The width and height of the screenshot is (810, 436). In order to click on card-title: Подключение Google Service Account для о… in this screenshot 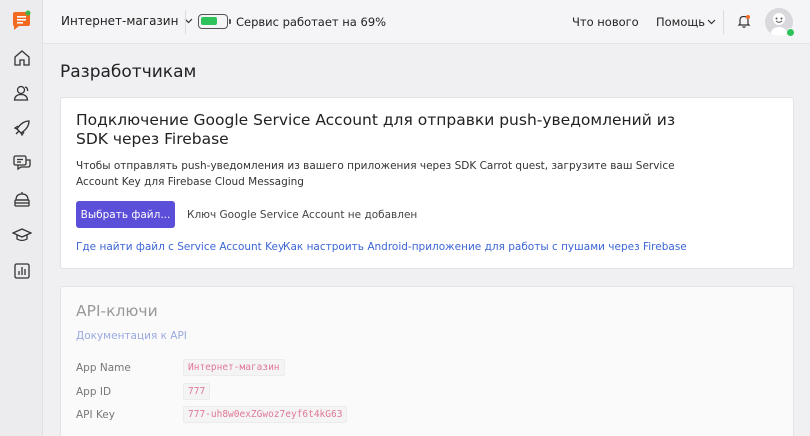, I will do `click(376, 129)`.